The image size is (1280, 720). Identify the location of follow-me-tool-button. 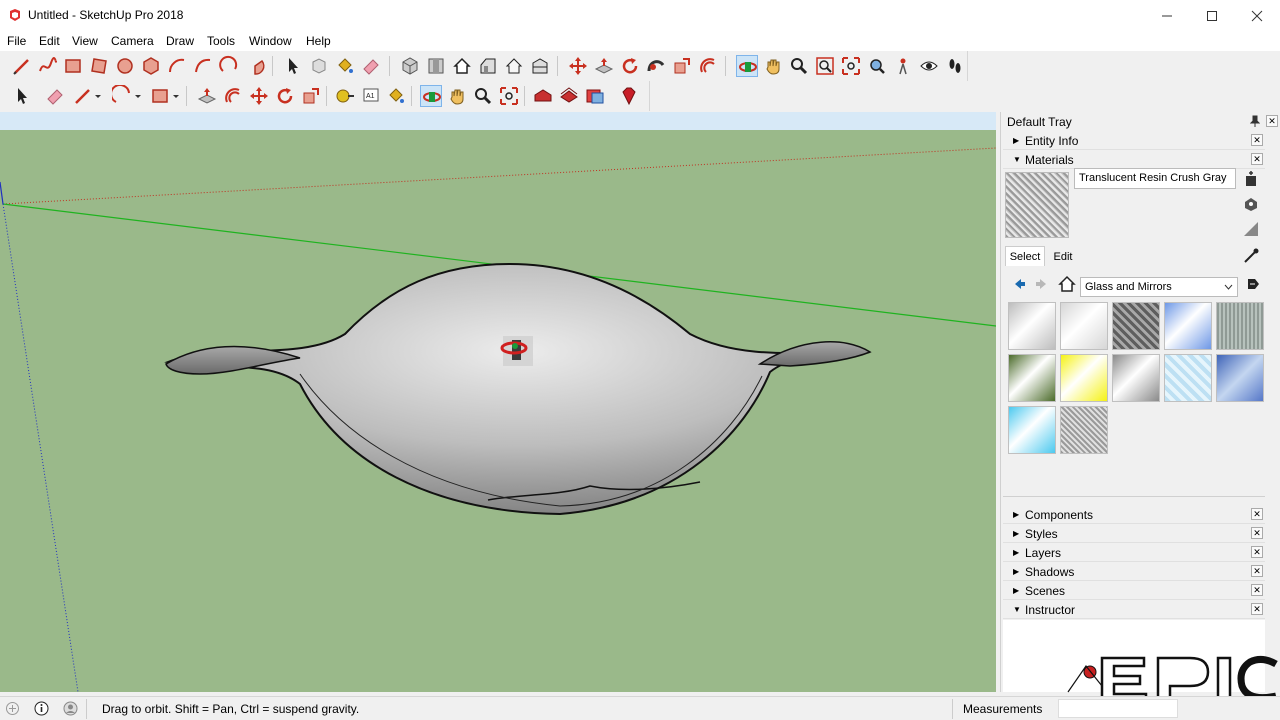
(656, 66).